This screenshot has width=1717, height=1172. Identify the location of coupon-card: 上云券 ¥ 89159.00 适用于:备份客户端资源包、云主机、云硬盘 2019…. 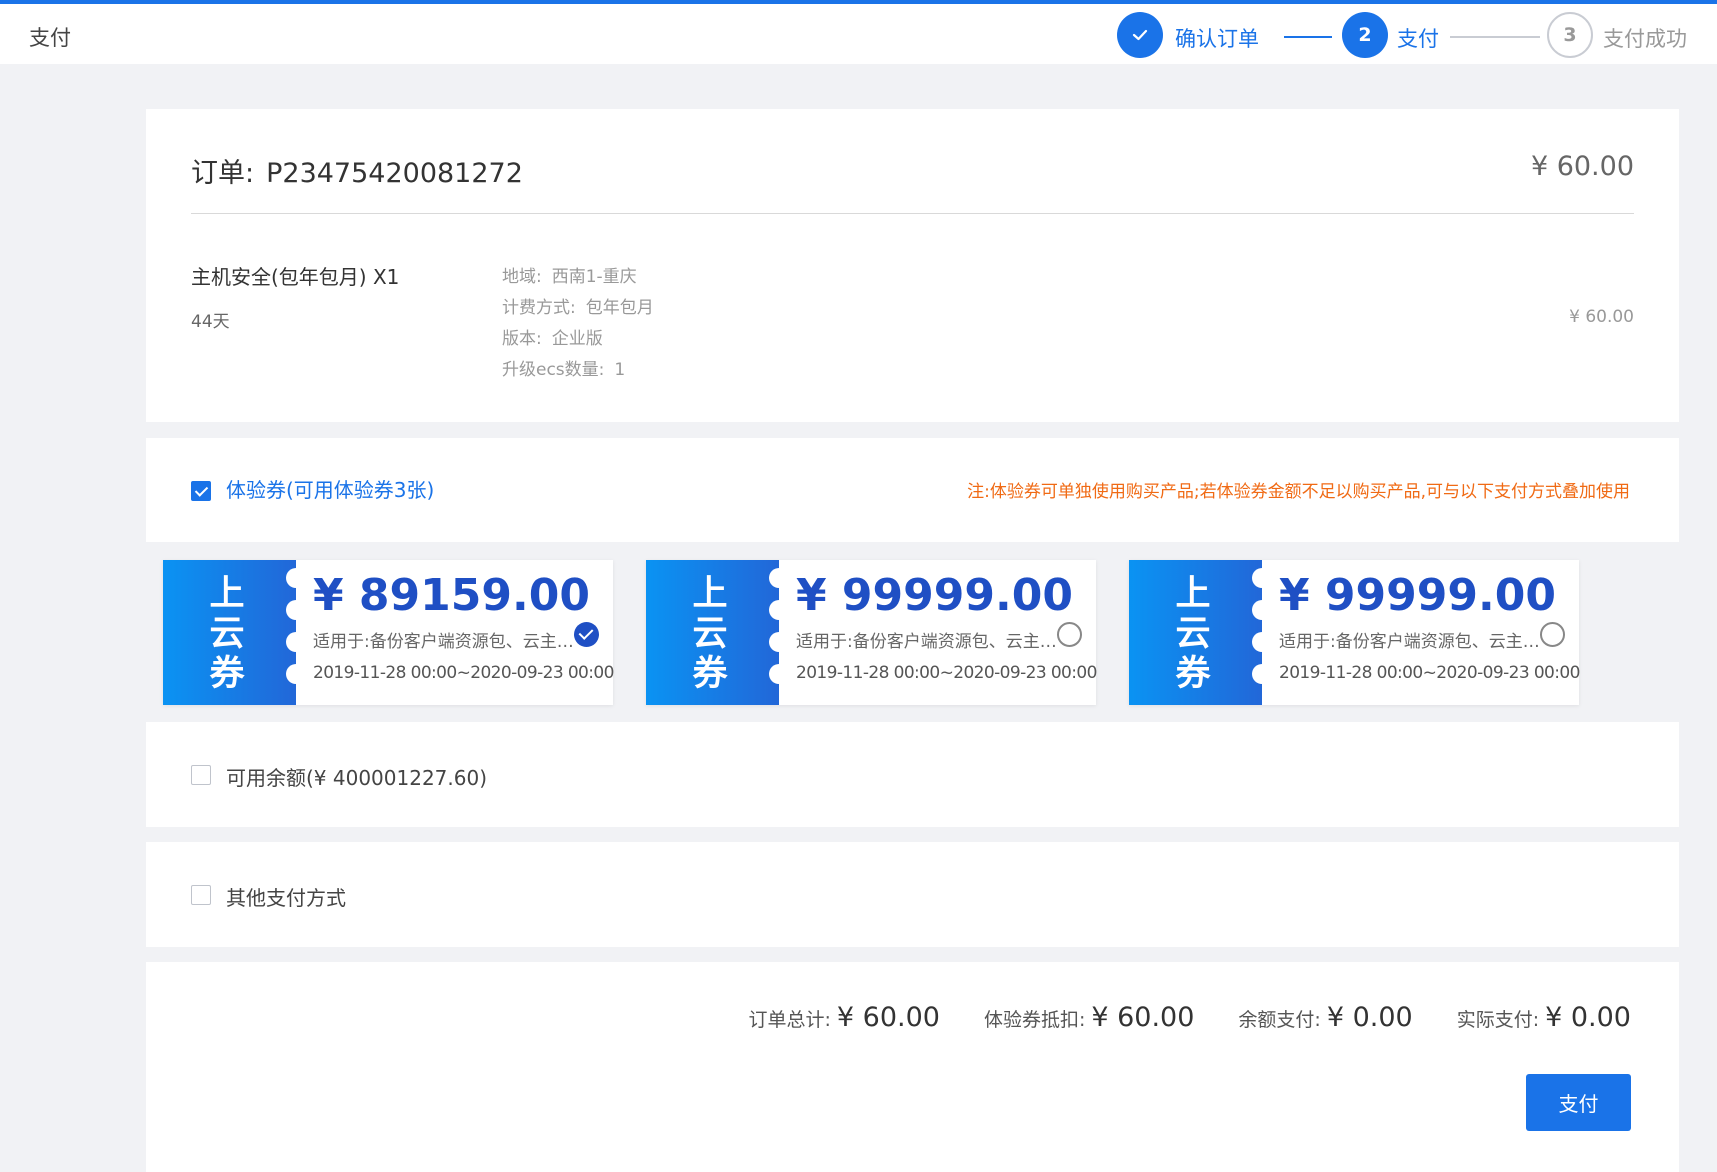
(388, 632).